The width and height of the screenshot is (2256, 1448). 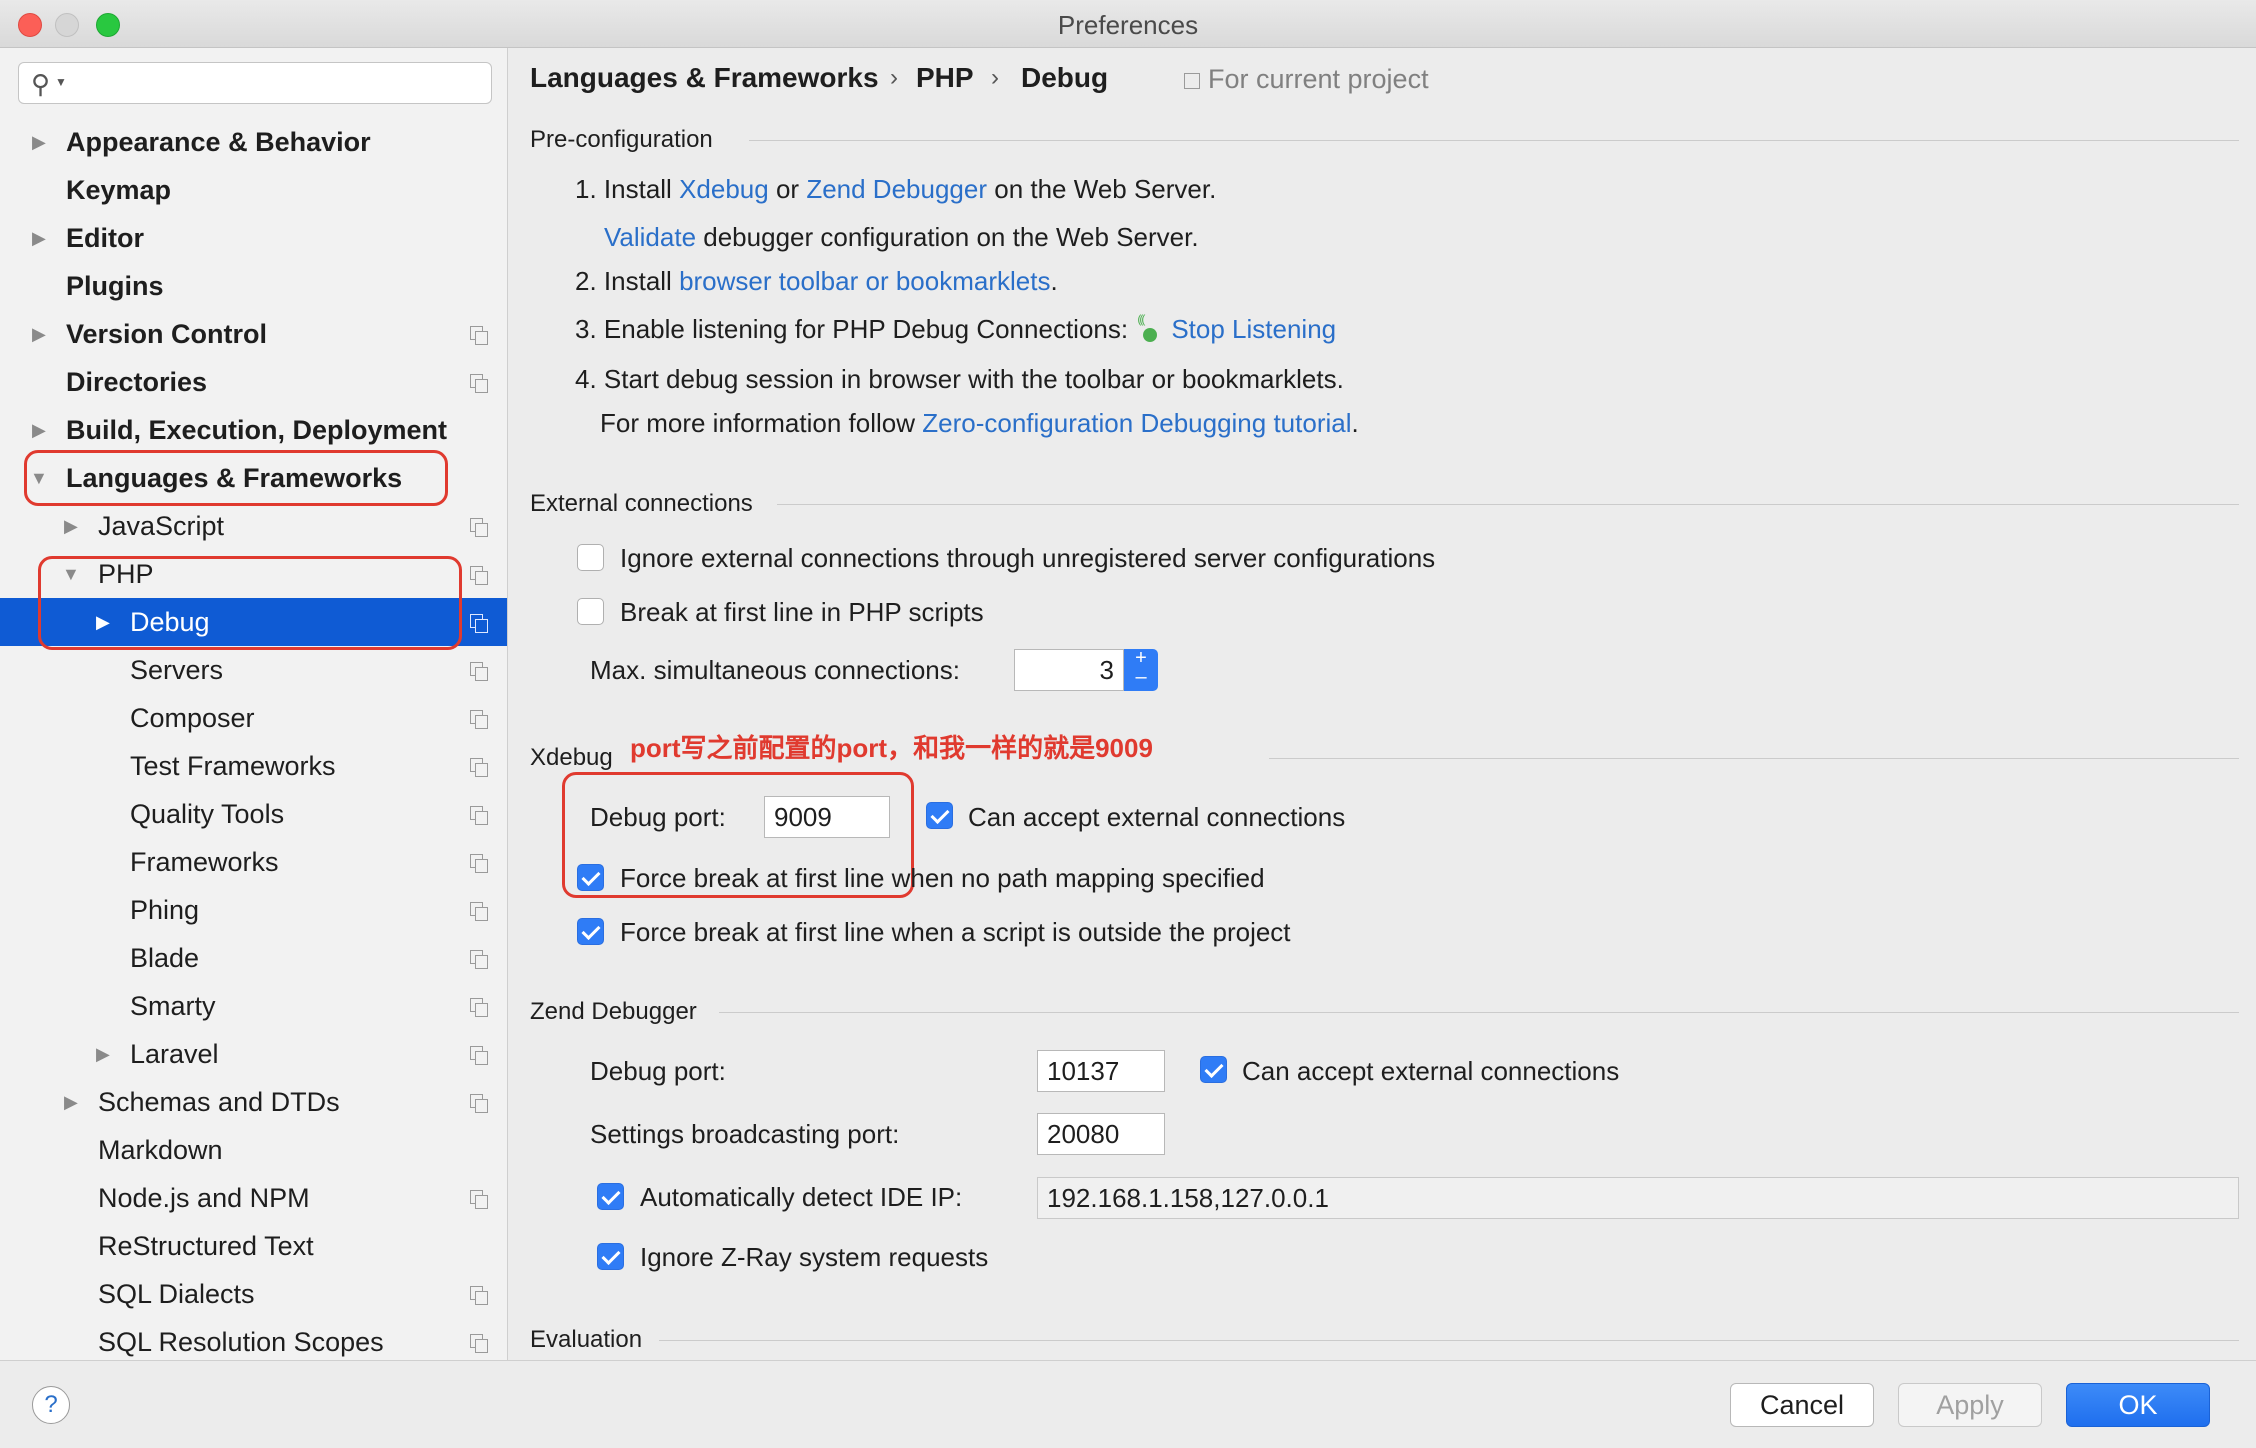 What do you see at coordinates (1213, 1069) in the screenshot?
I see `zend-accept-external-checkbox` at bounding box center [1213, 1069].